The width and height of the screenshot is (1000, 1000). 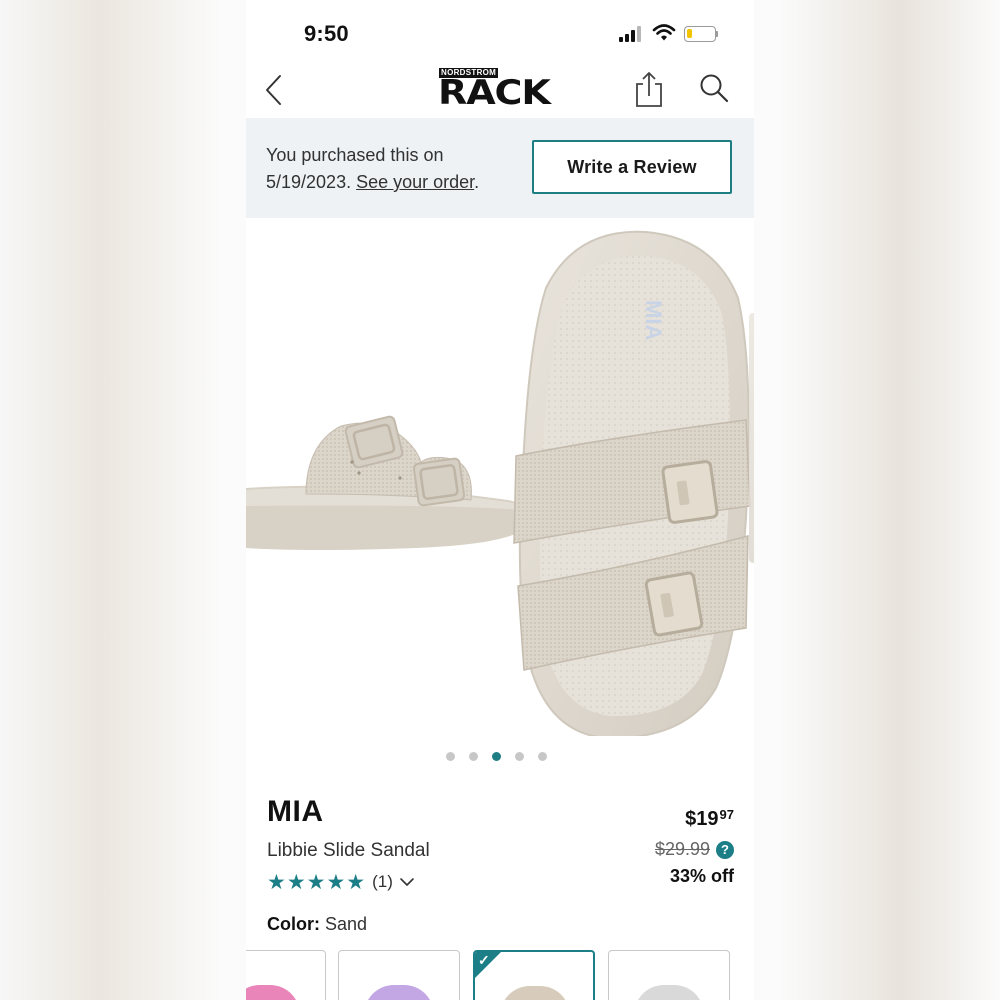 I want to click on chevron-down-icon, so click(x=407, y=882).